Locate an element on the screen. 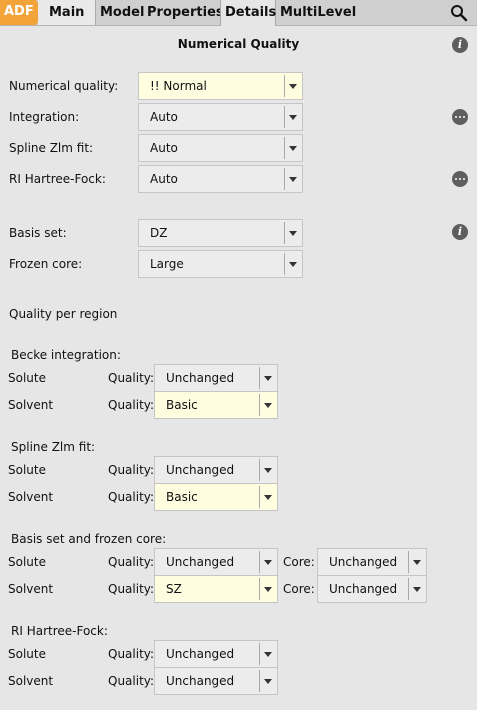 The width and height of the screenshot is (477, 710). numerical-quality-dropdown: !! Normal is located at coordinates (220, 86).